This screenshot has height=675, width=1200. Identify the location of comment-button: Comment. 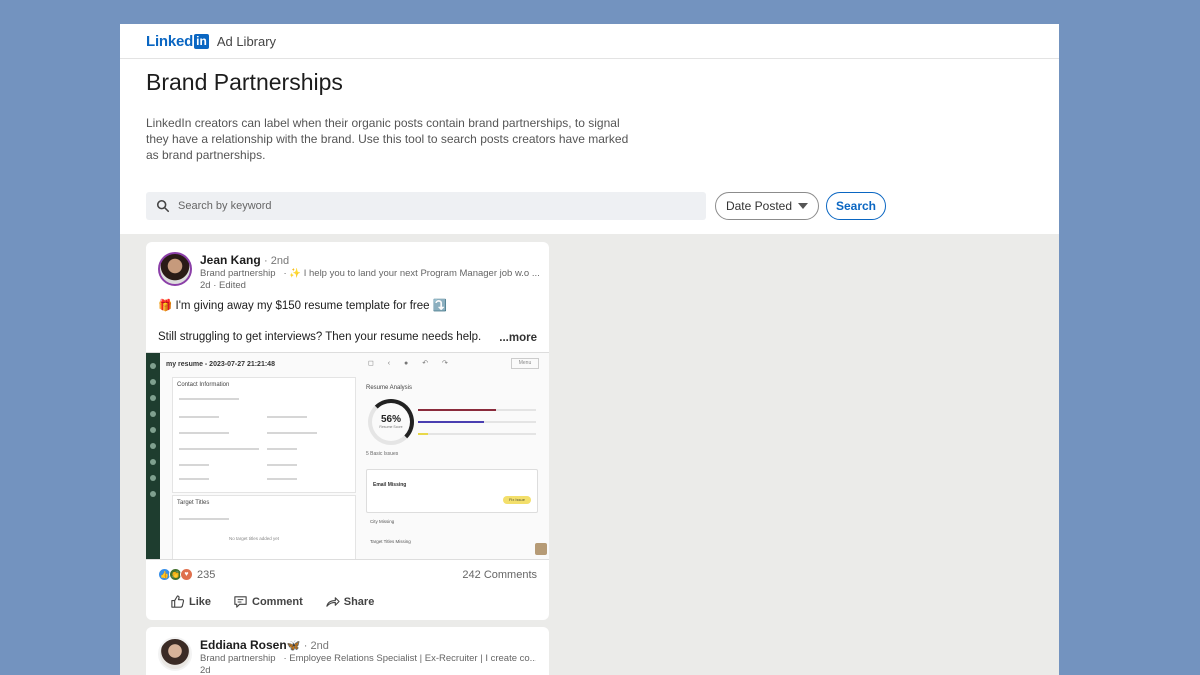
(268, 601).